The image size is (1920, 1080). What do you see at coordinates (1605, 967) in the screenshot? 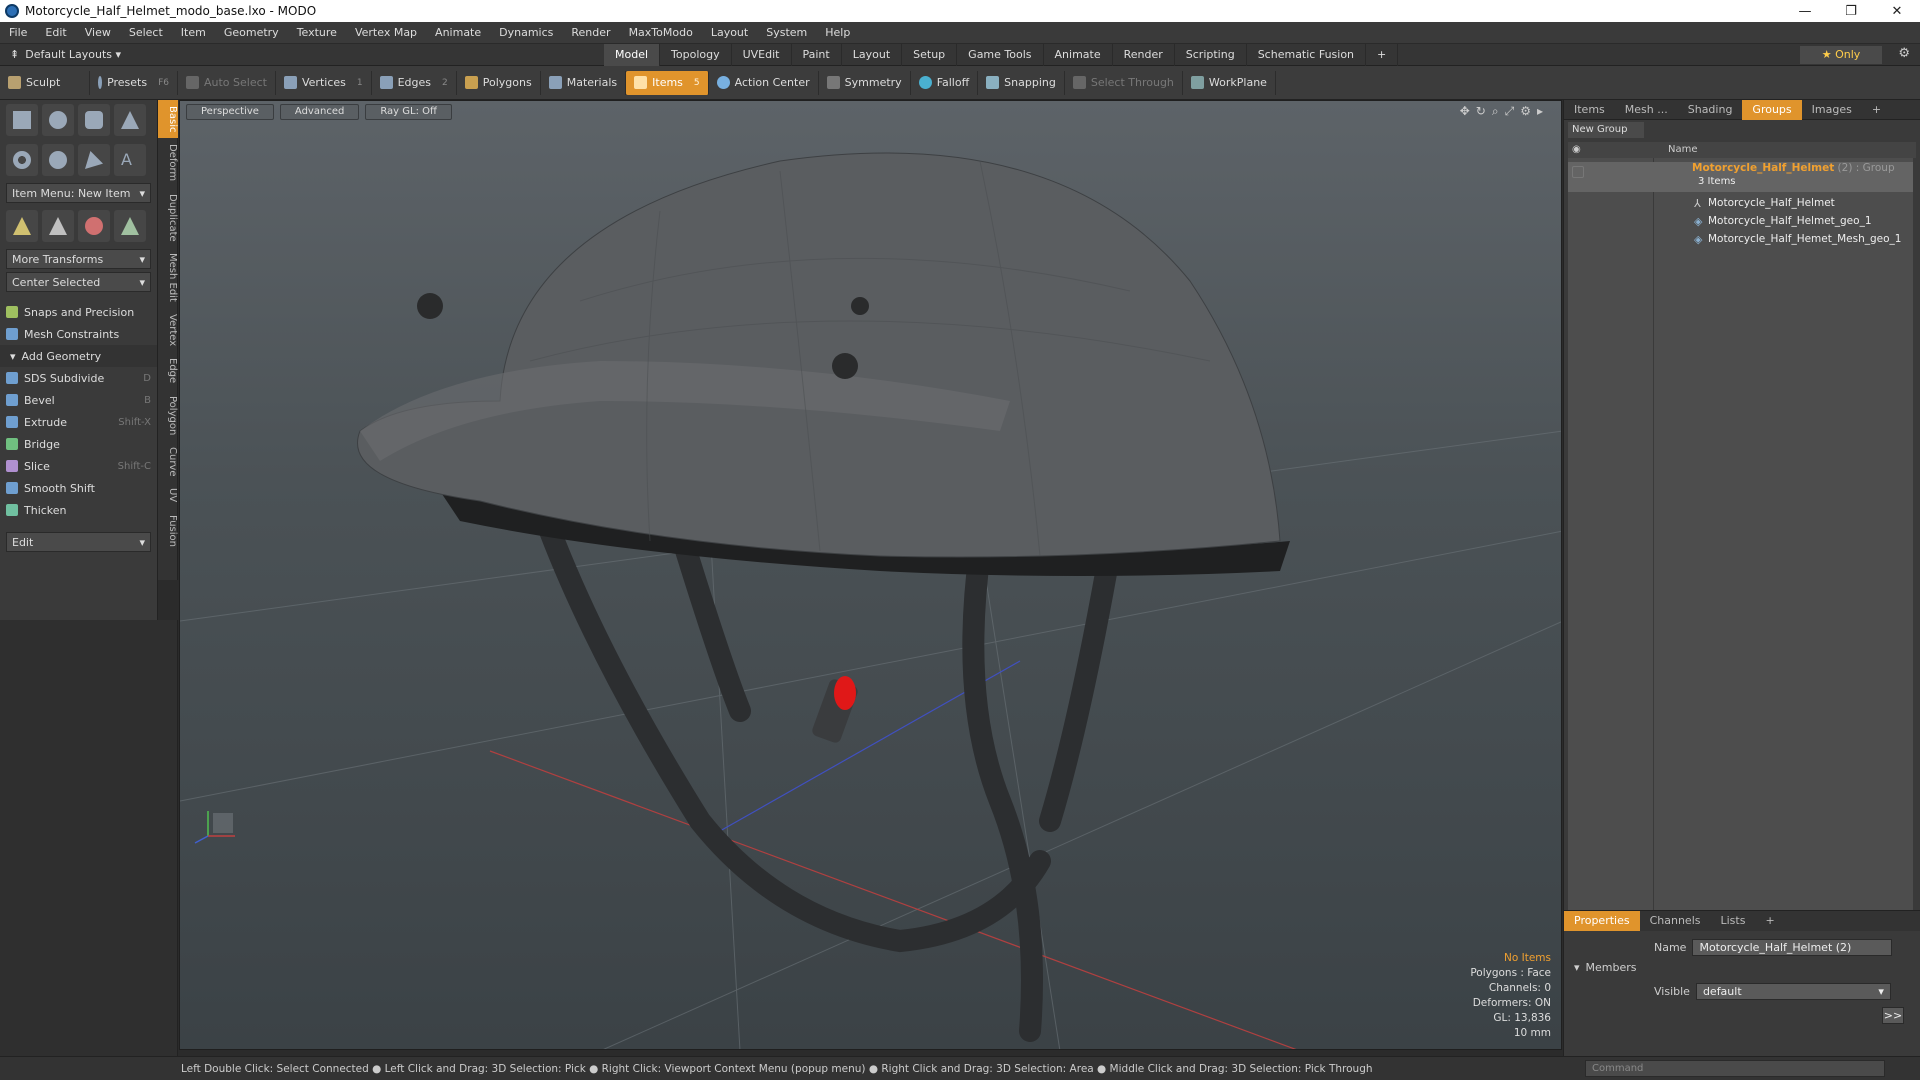
I see `members-section: ▾ Members` at bounding box center [1605, 967].